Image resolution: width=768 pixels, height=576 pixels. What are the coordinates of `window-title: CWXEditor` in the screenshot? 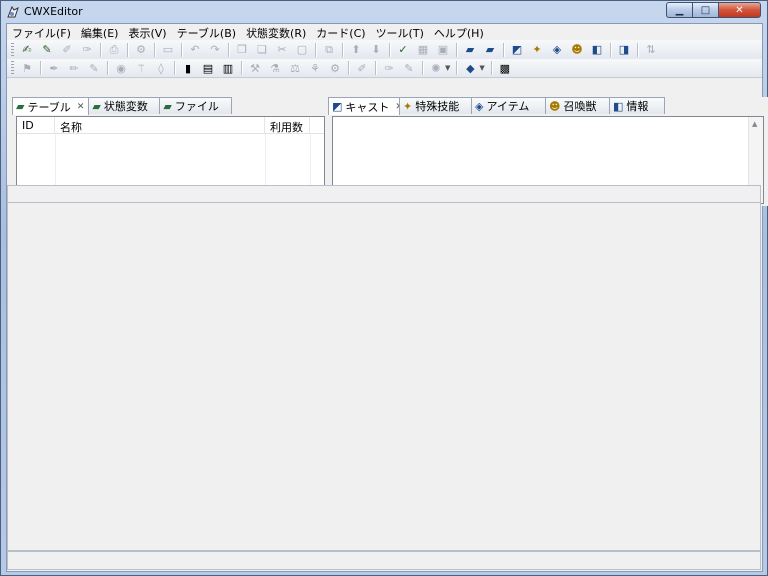 It's located at (53, 11).